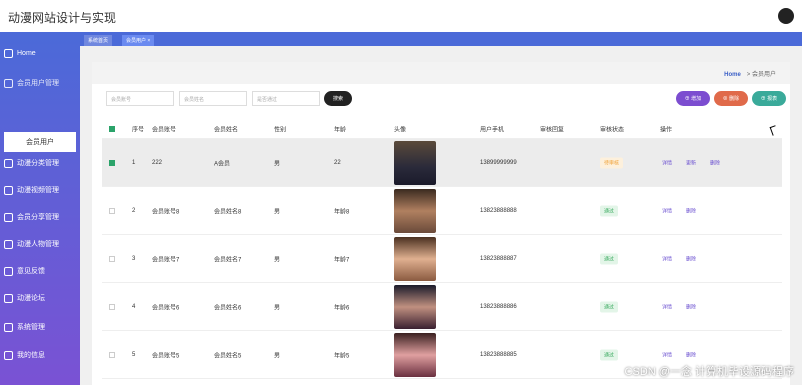 Image resolution: width=802 pixels, height=385 pixels. Describe the element at coordinates (8, 271) in the screenshot. I see `feedback-icon` at that location.